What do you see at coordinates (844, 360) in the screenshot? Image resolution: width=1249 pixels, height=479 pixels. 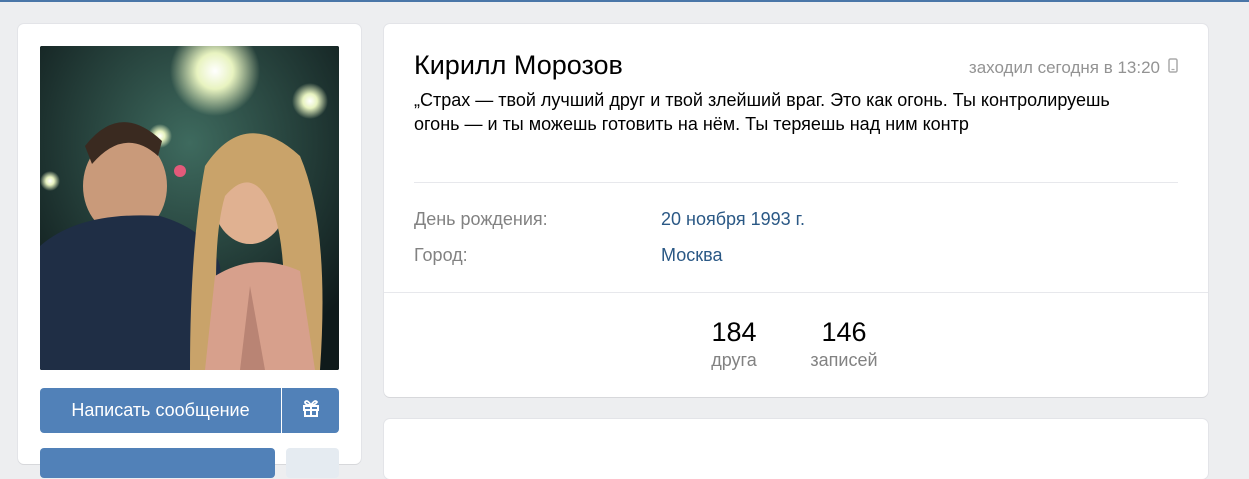 I see `counter-posts-label: записей` at bounding box center [844, 360].